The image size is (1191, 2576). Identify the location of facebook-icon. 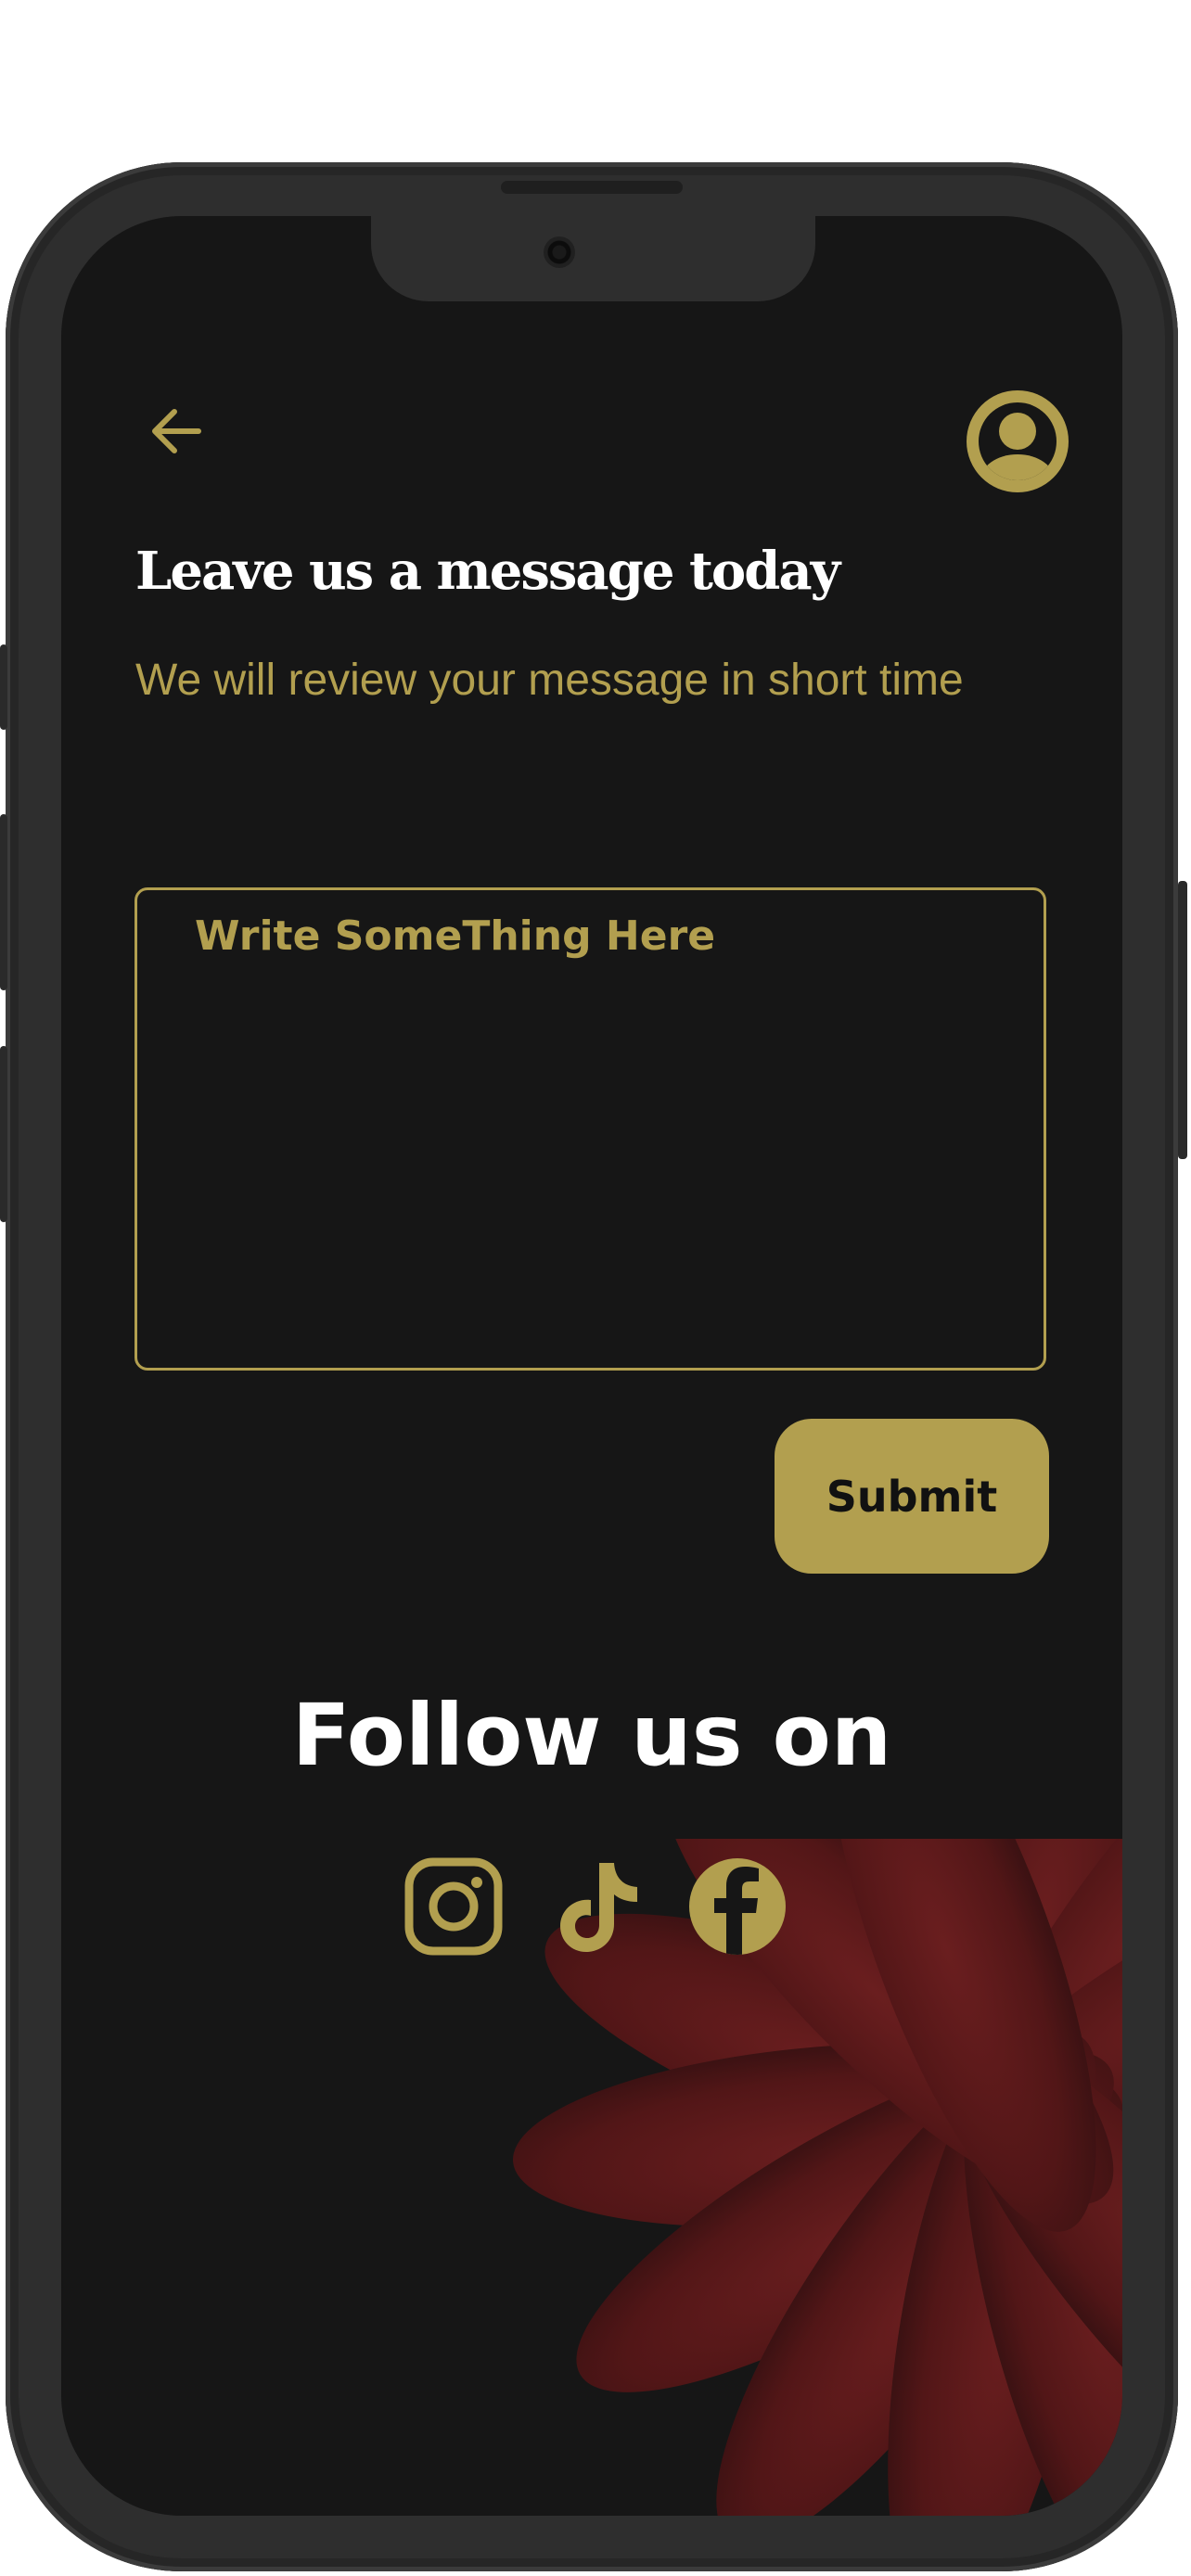
(738, 1906).